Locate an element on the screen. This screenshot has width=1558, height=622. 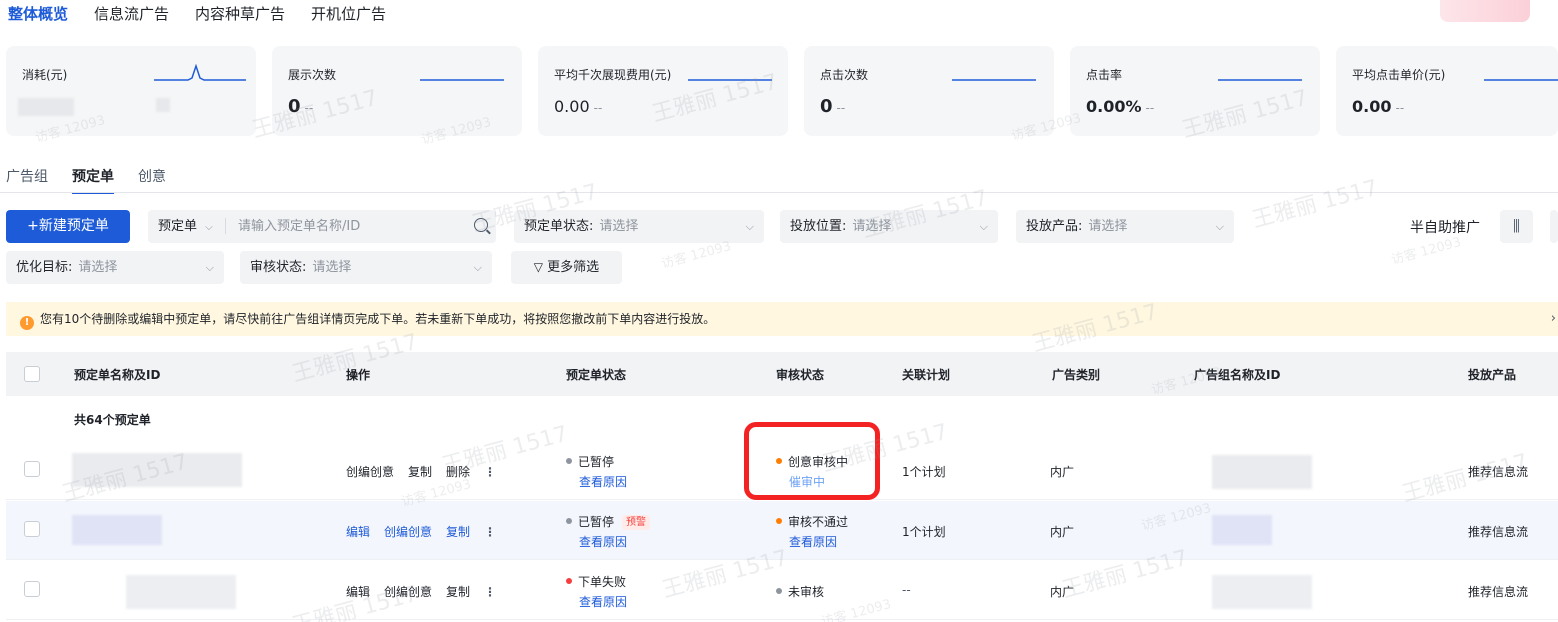
plan-count: -- is located at coordinates (906, 590).